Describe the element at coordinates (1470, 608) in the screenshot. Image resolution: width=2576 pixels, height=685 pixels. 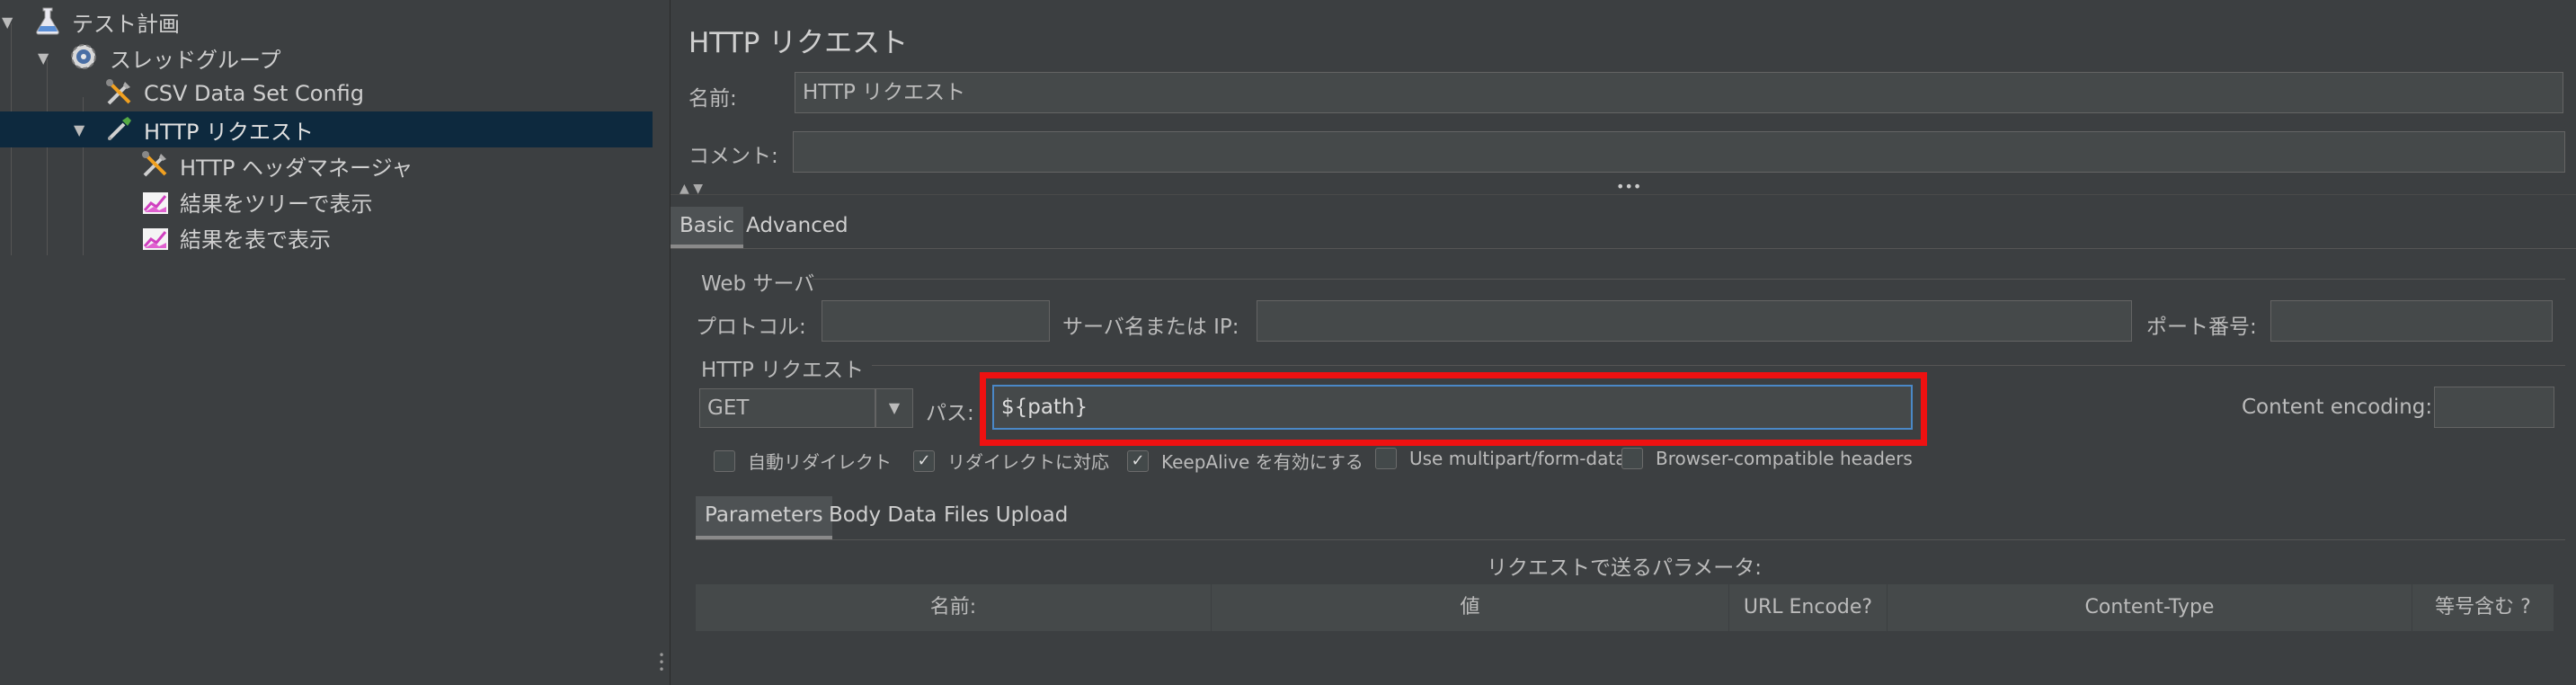
I see `column-header-value: 値` at that location.